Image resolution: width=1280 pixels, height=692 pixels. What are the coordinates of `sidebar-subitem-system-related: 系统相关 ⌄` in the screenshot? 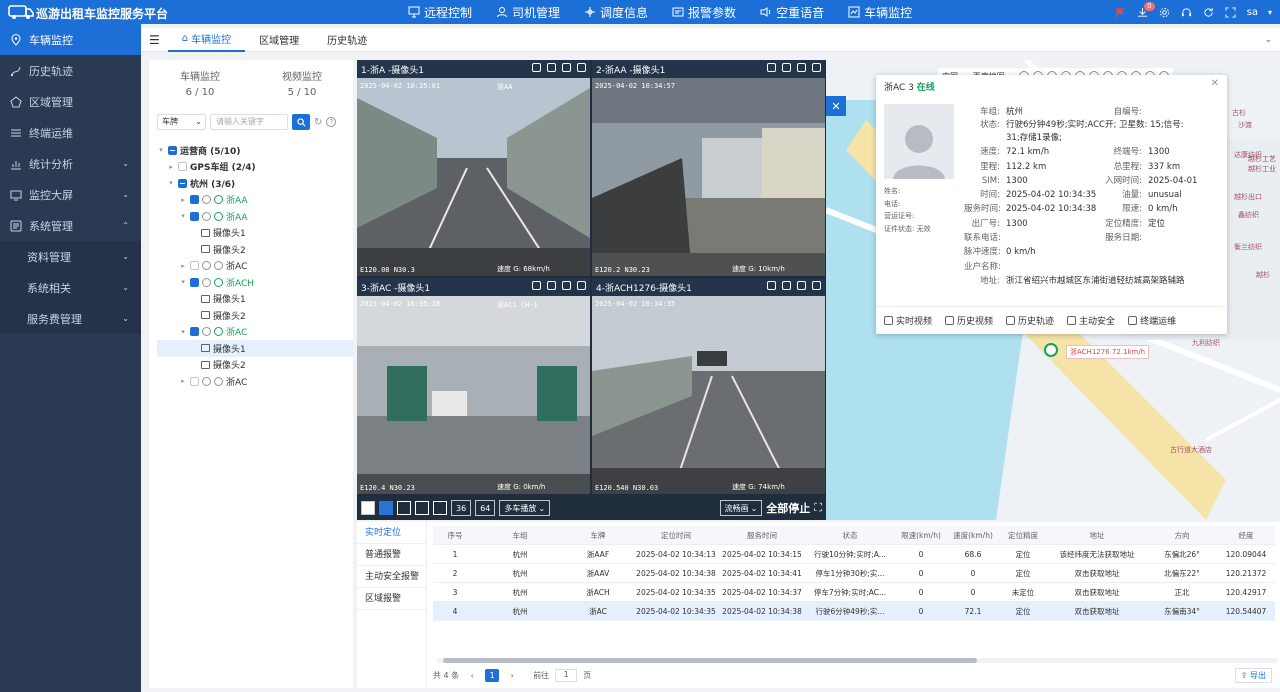 It's located at (70, 287).